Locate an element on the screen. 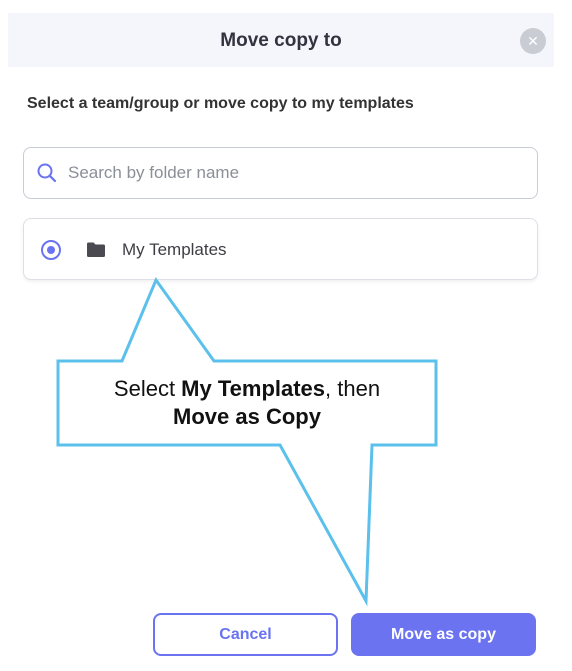  cancel-button: Cancel is located at coordinates (245, 634).